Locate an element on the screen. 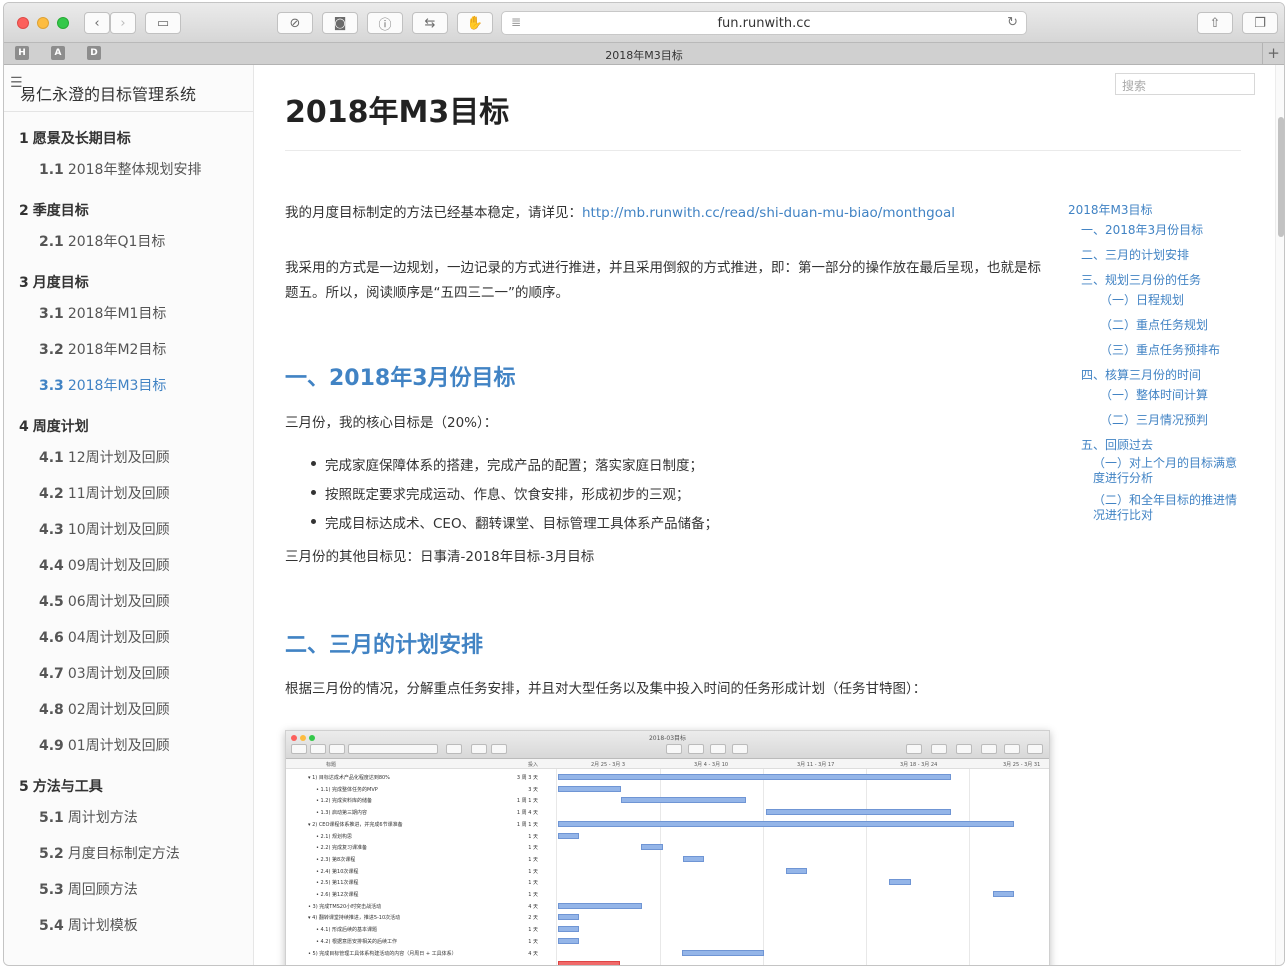  info-button: ⓘ is located at coordinates (385, 23).